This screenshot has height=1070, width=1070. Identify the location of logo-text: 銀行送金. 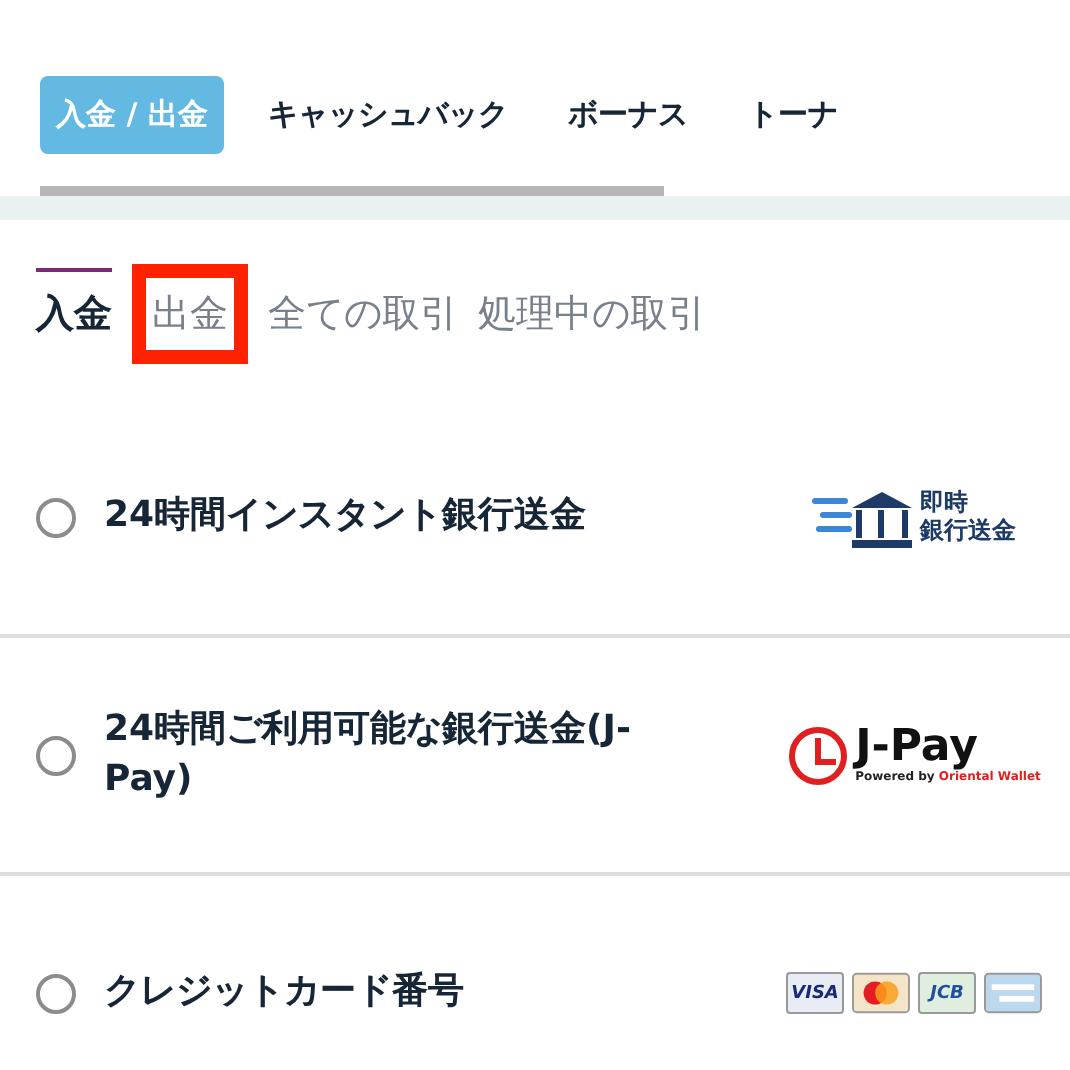
(968, 531).